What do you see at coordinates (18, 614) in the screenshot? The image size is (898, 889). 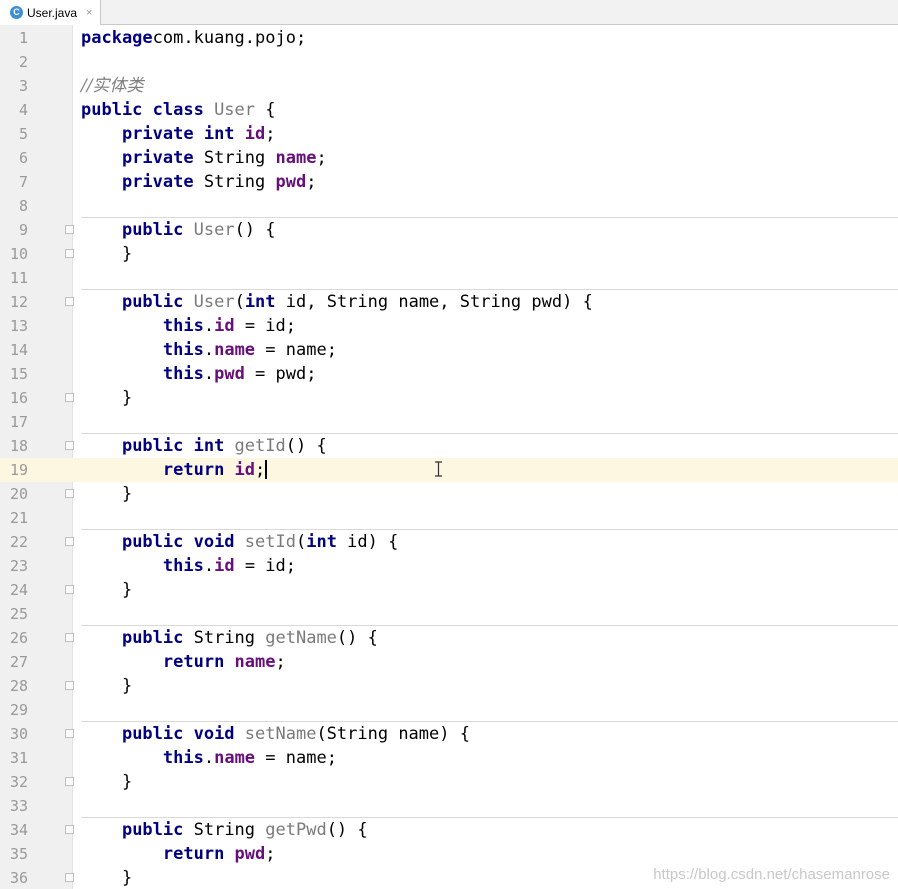 I see `line-number: 25` at bounding box center [18, 614].